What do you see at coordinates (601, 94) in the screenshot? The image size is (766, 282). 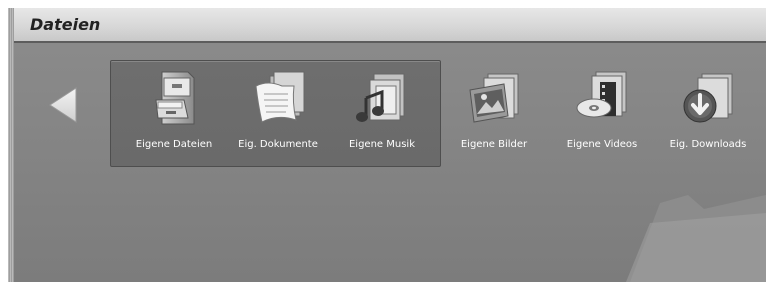 I see `videos-folder-icon` at bounding box center [601, 94].